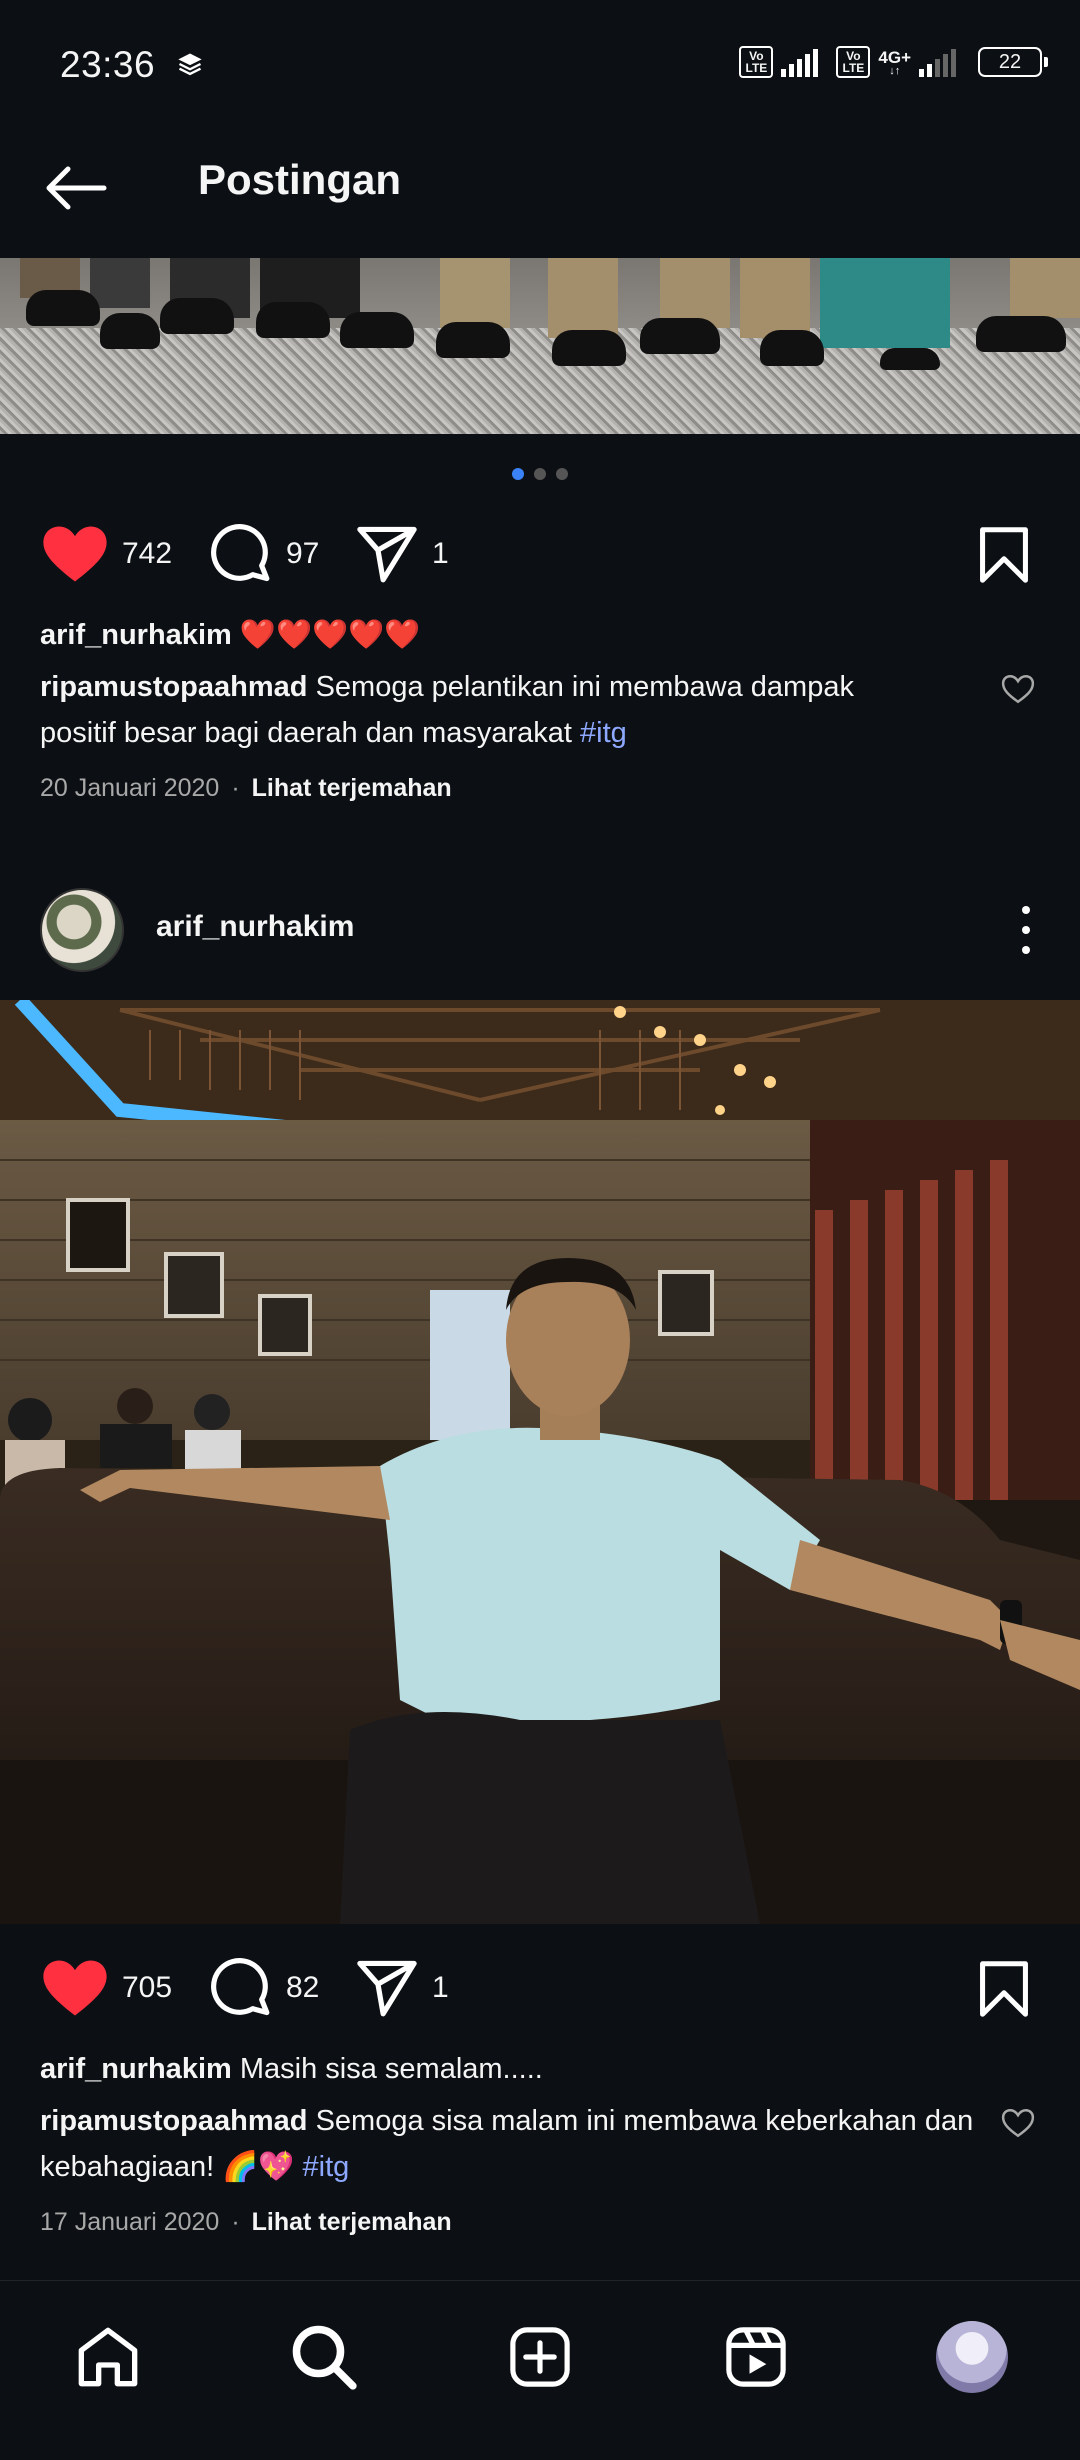 Image resolution: width=1080 pixels, height=2460 pixels. What do you see at coordinates (603, 733) in the screenshot?
I see `post1-comment-hashtag: #itg` at bounding box center [603, 733].